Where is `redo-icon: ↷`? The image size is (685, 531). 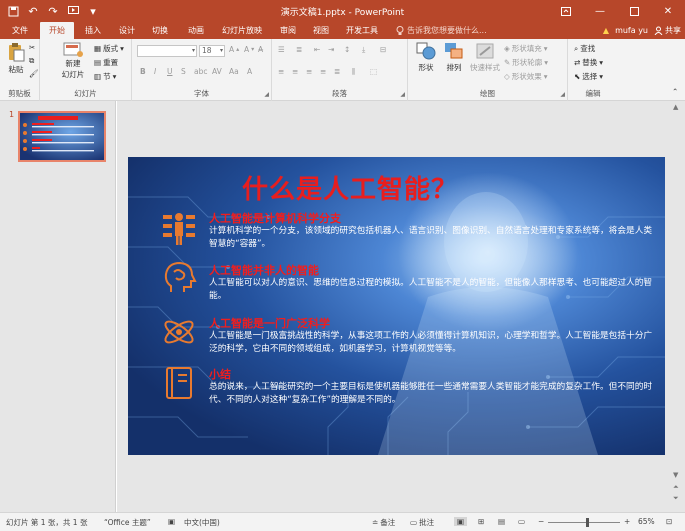
redo-icon: ↷ is located at coordinates (53, 11).